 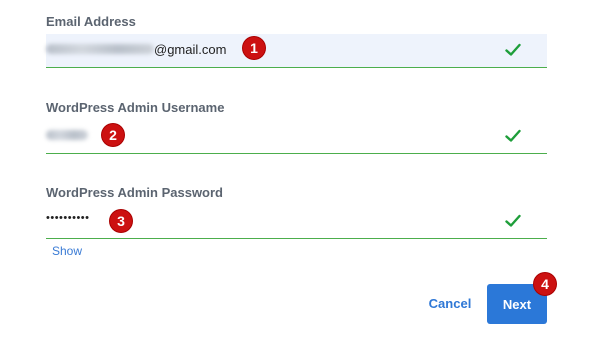 I want to click on show-password-link: Show, so click(x=67, y=251).